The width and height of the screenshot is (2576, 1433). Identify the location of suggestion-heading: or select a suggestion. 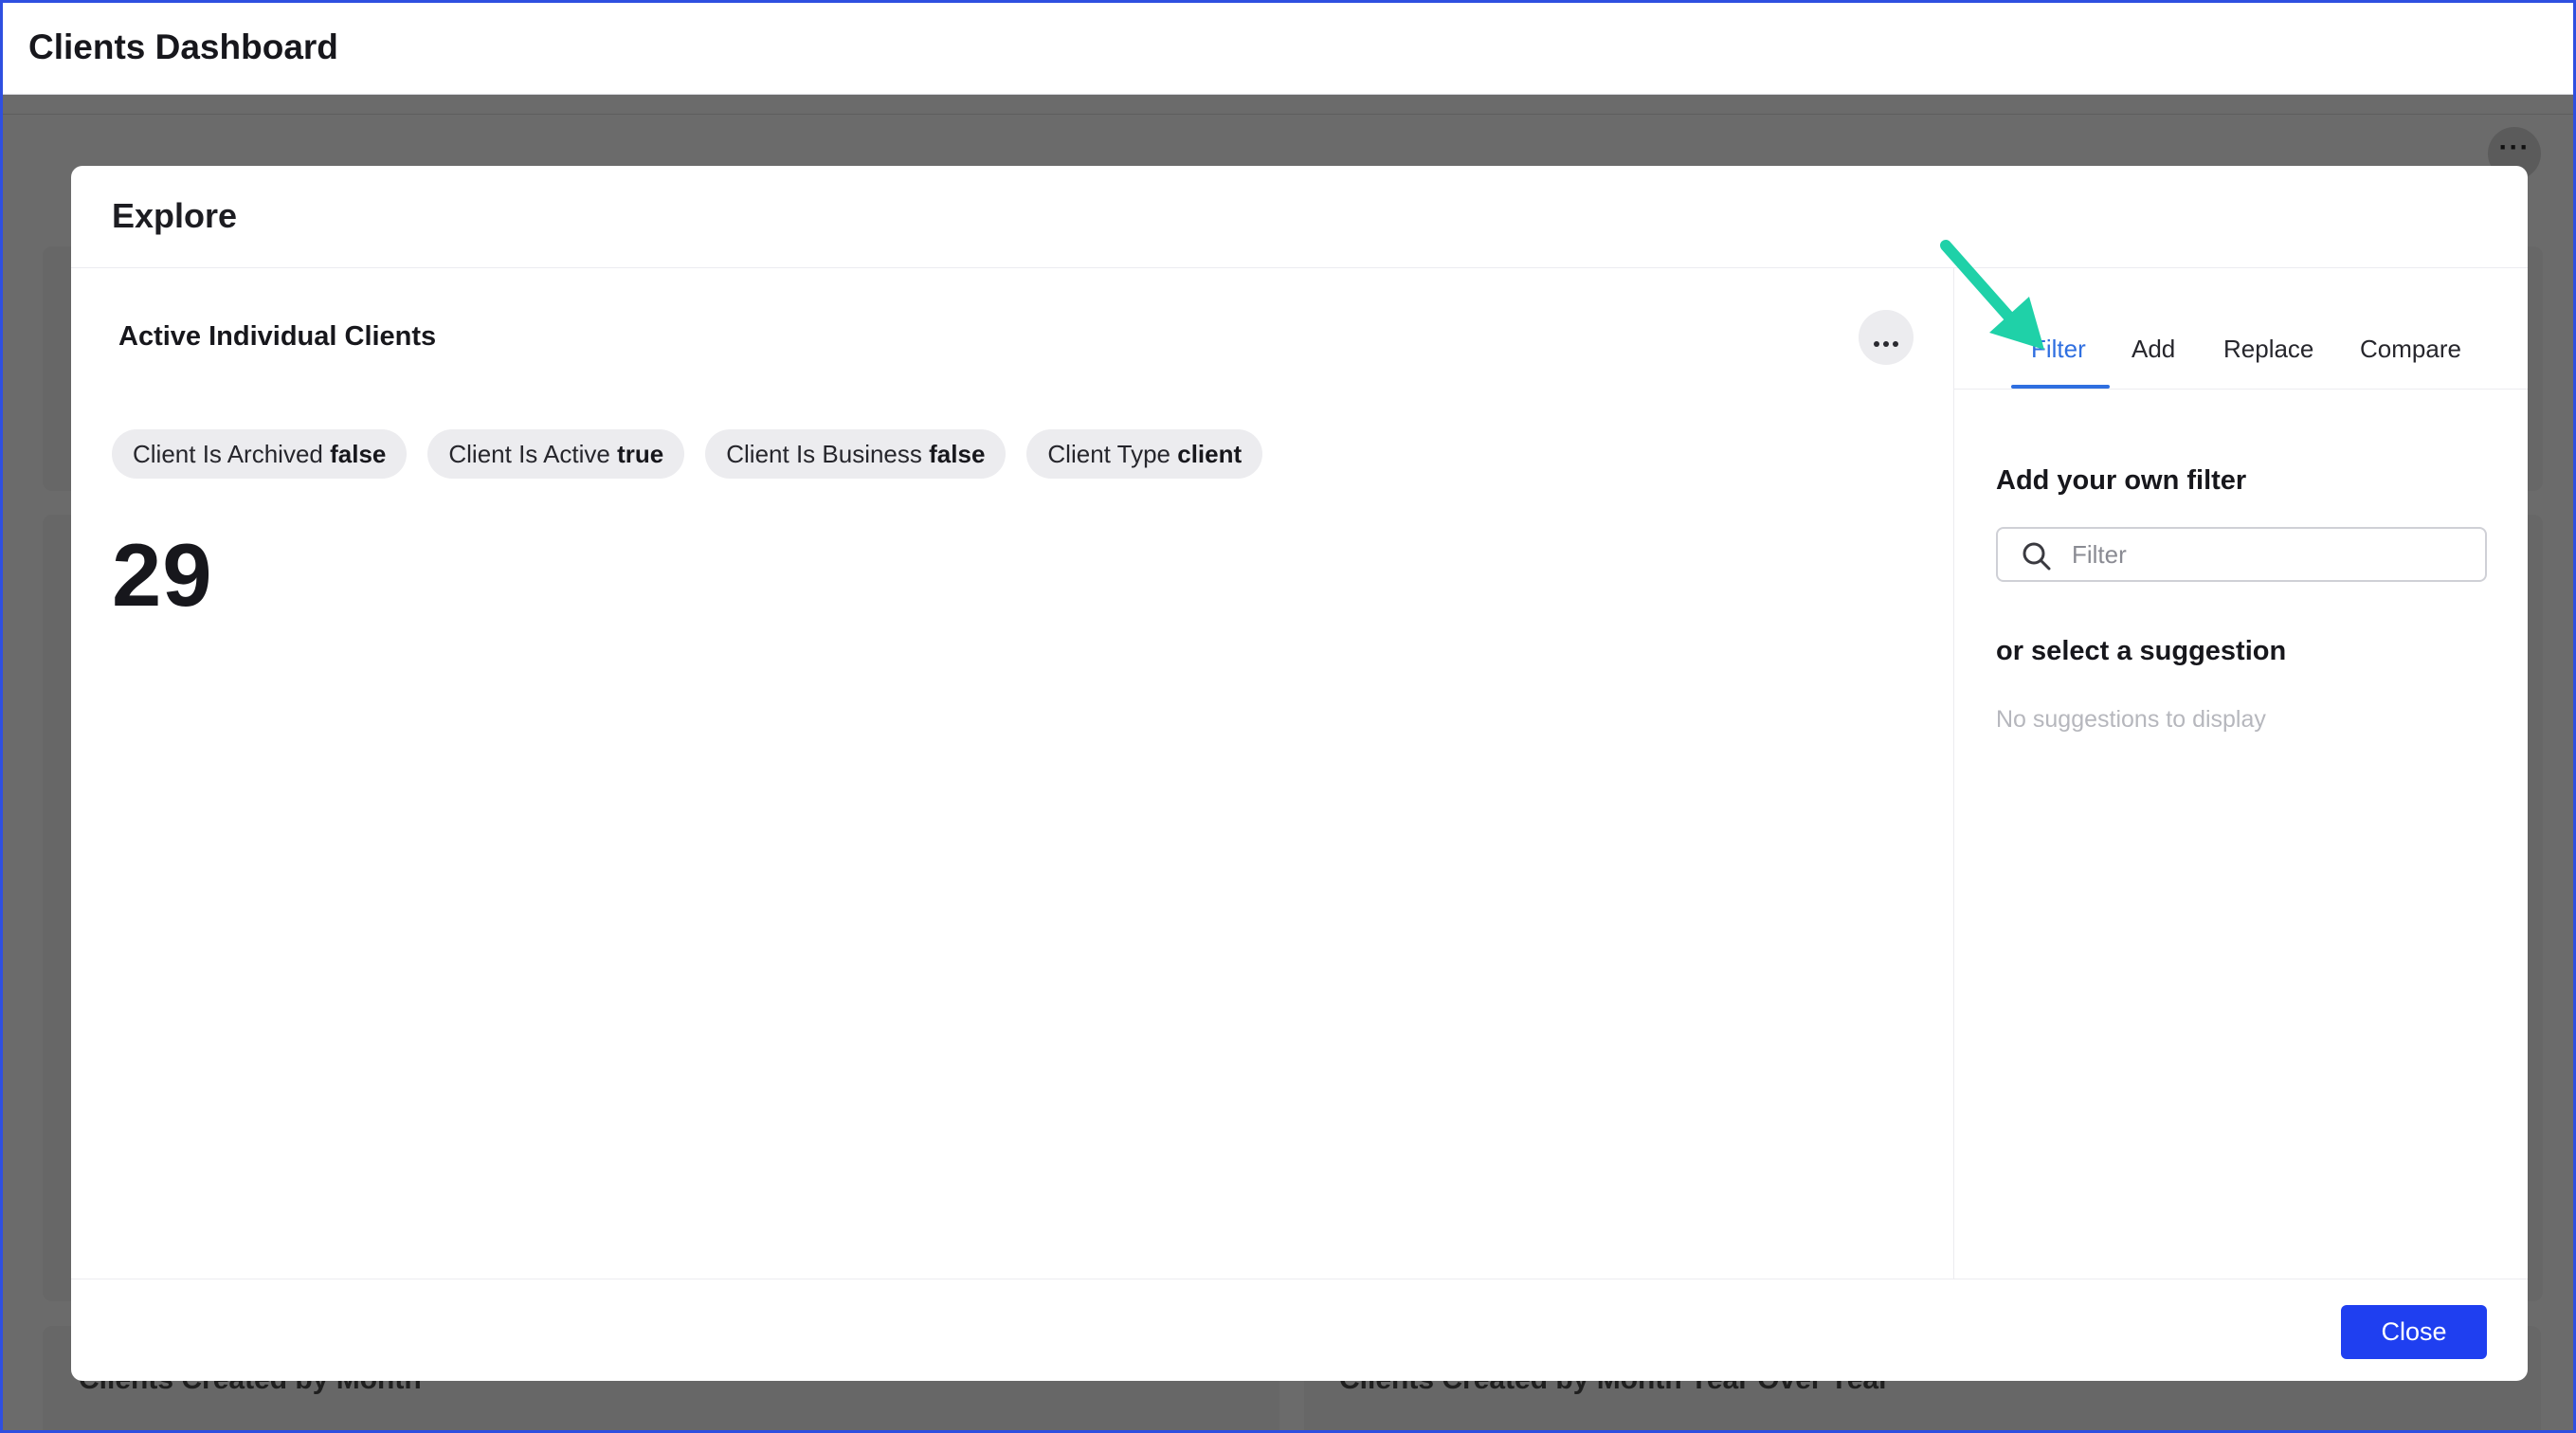
(2141, 651).